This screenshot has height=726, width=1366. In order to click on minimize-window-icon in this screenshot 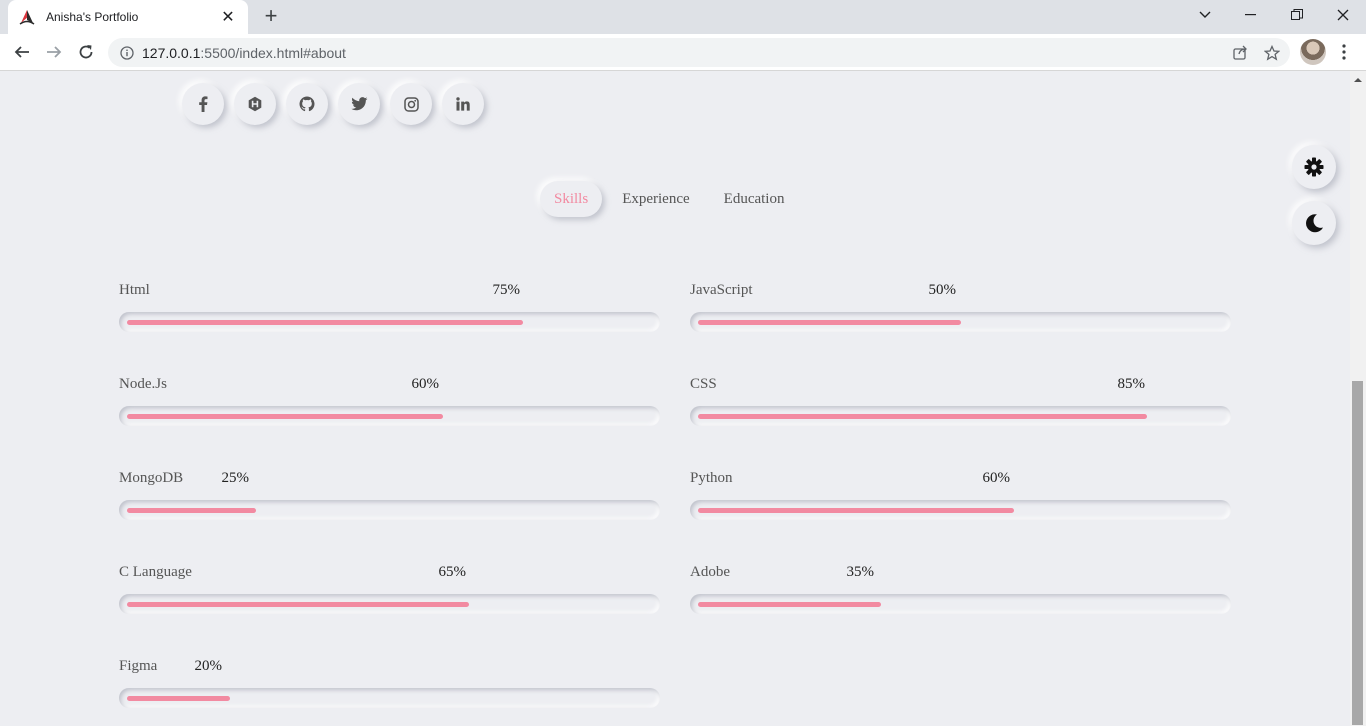, I will do `click(1251, 15)`.